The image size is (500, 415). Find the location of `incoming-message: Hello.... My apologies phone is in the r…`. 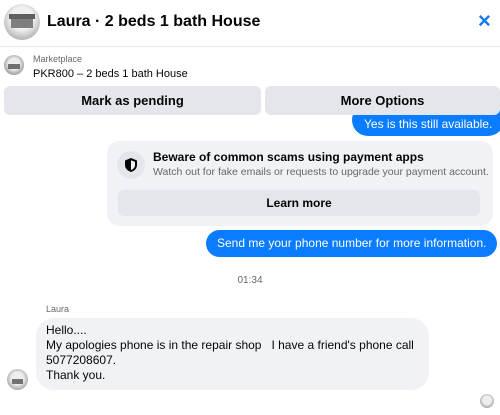

incoming-message: Hello.... My apologies phone is in the r… is located at coordinates (232, 354).